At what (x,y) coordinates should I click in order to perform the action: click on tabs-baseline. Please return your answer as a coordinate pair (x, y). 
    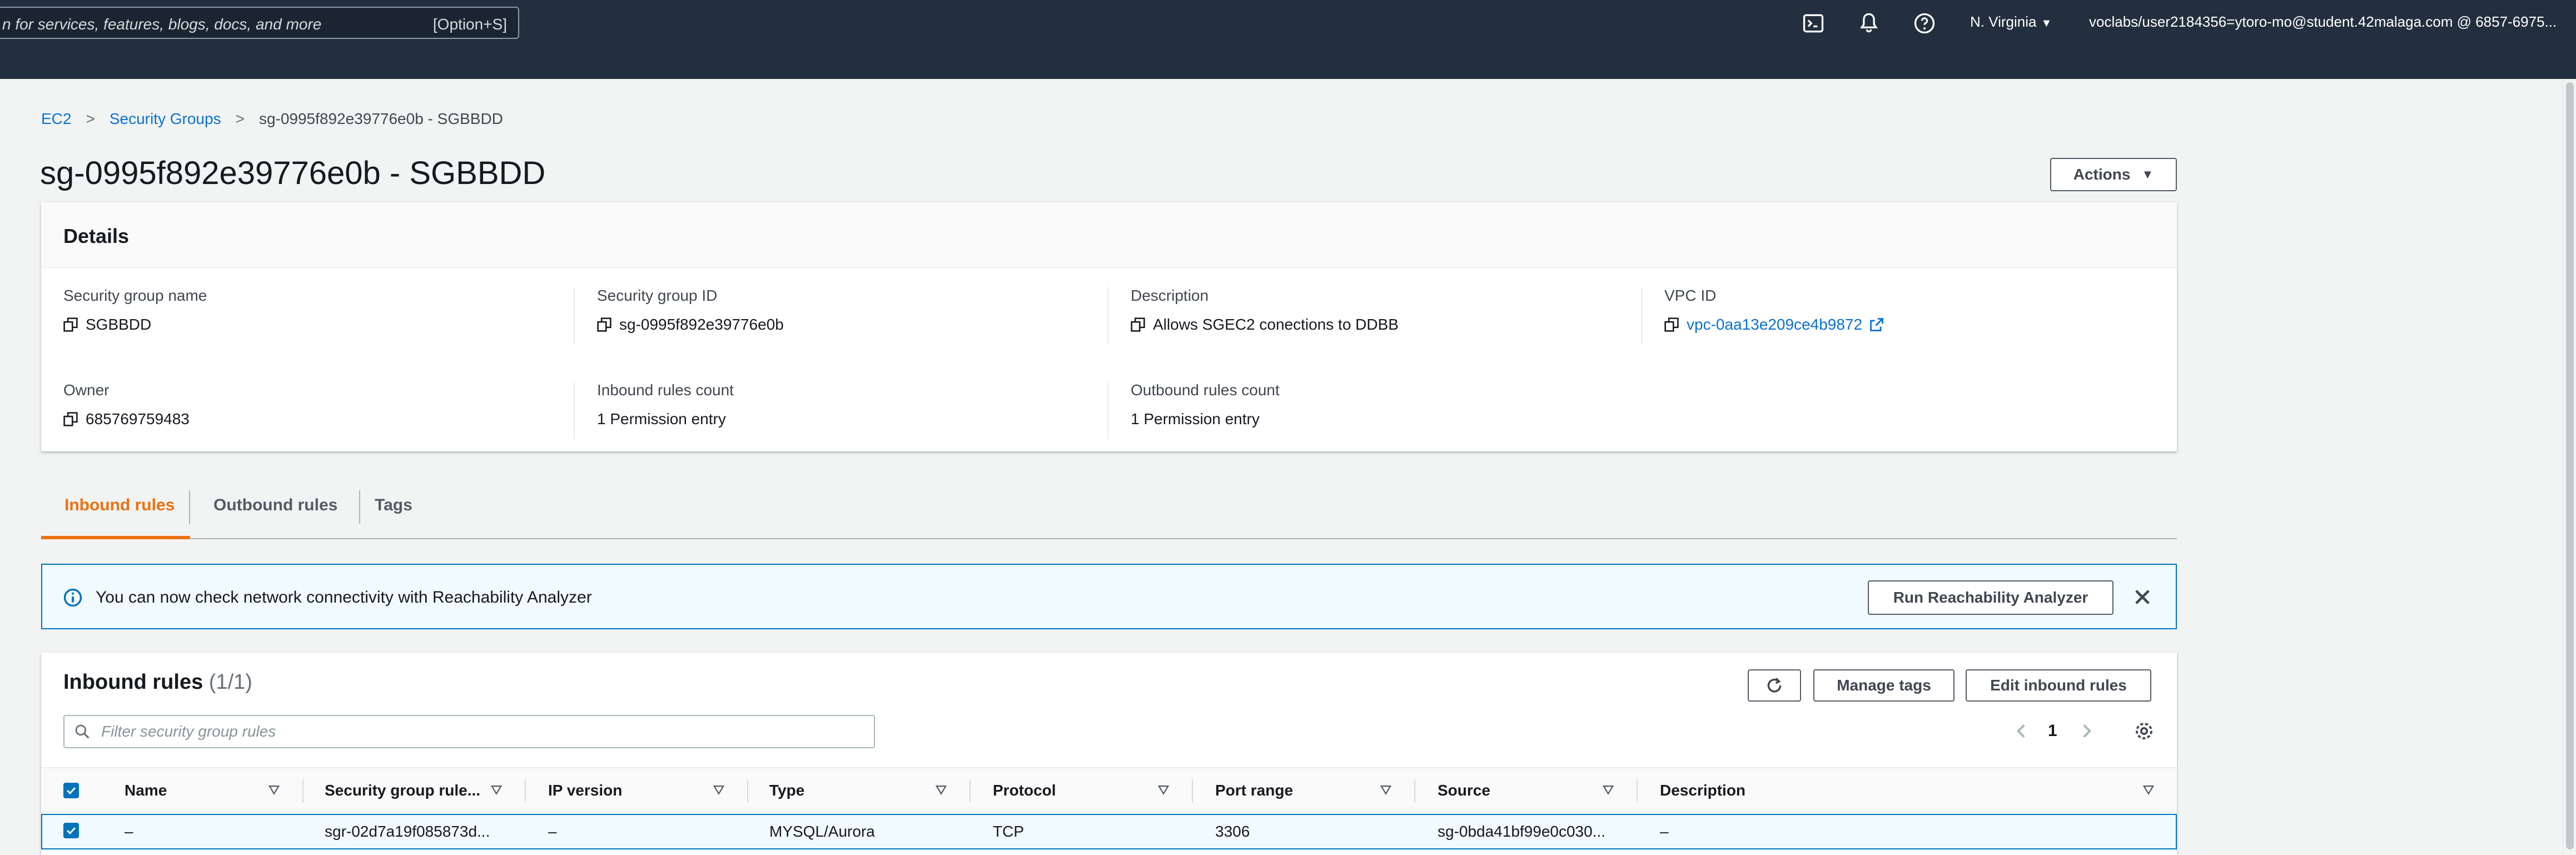
    Looking at the image, I should click on (1109, 539).